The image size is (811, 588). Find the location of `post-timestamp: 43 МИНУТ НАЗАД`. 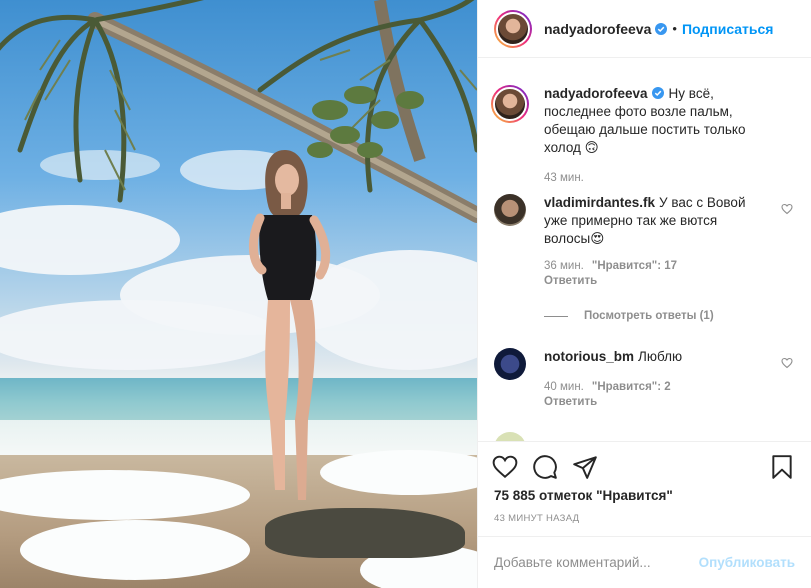

post-timestamp: 43 МИНУТ НАЗАД is located at coordinates (644, 513).